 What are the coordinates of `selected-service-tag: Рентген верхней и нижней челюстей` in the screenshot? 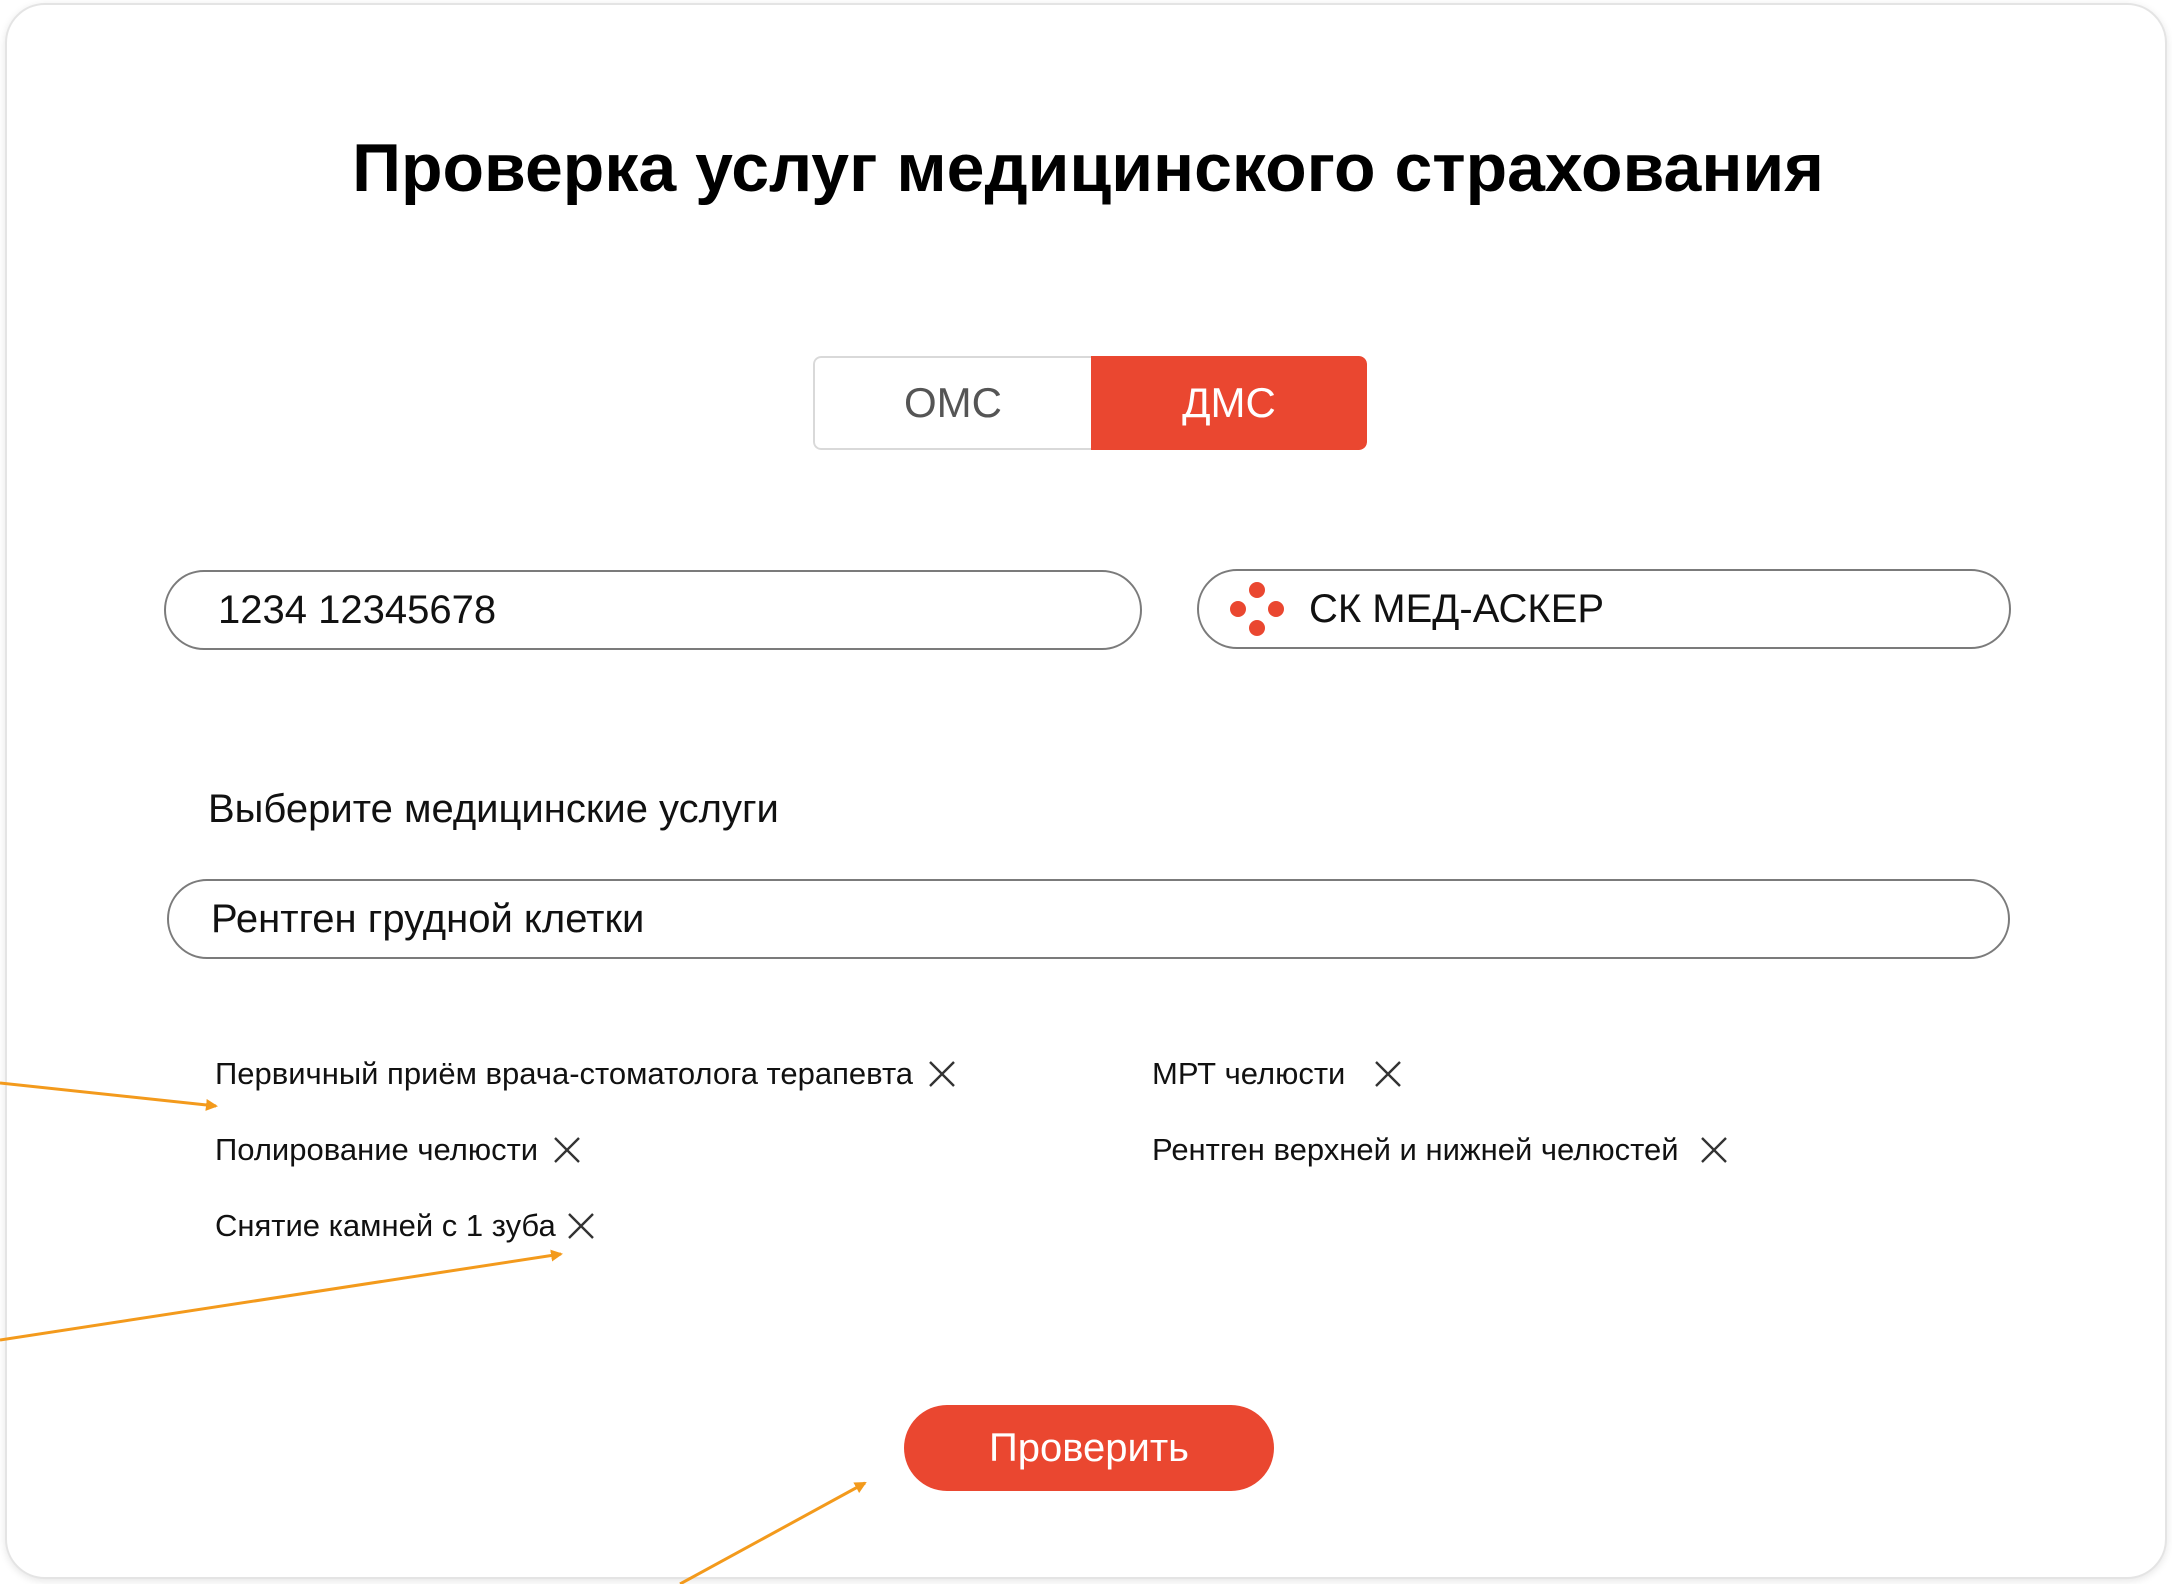 It's located at (1440, 1150).